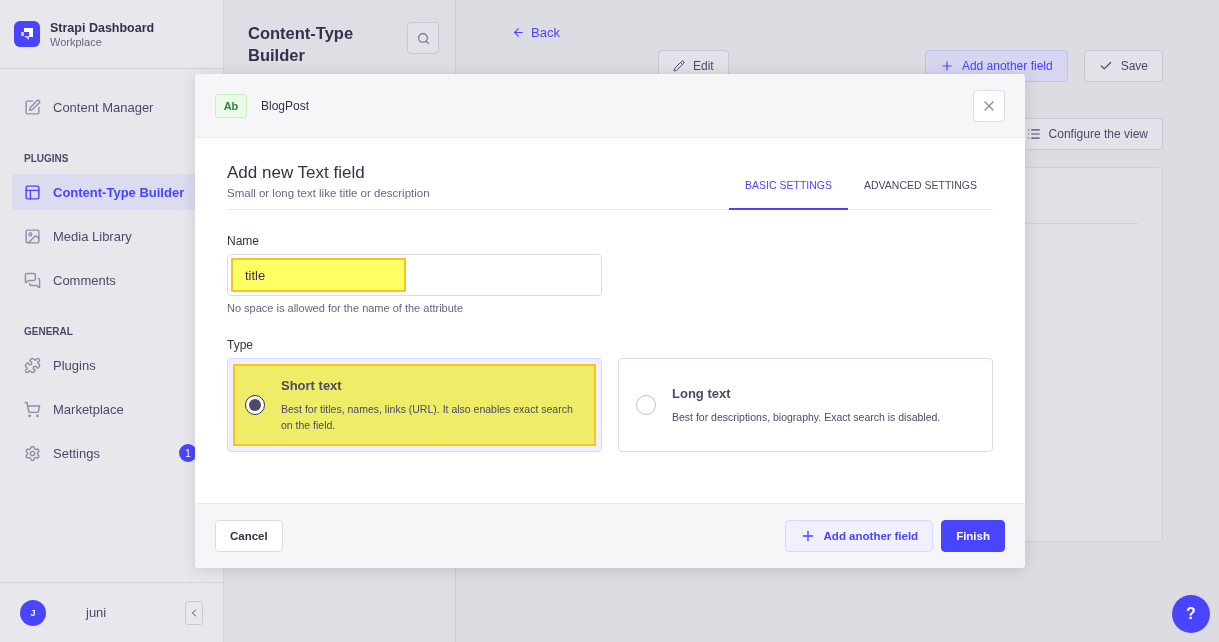 The height and width of the screenshot is (642, 1219). Describe the element at coordinates (32, 409) in the screenshot. I see `cart-icon` at that location.